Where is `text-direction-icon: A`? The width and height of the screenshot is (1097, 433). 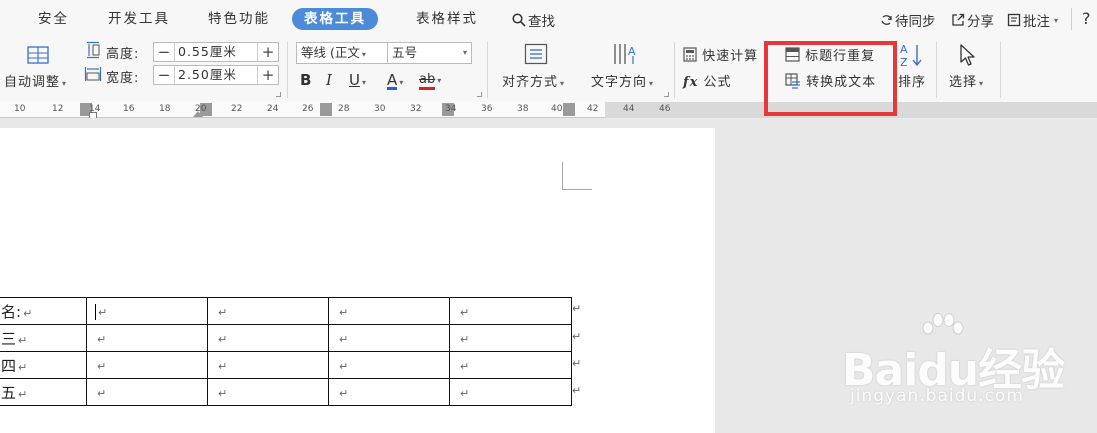
text-direction-icon: A is located at coordinates (625, 56).